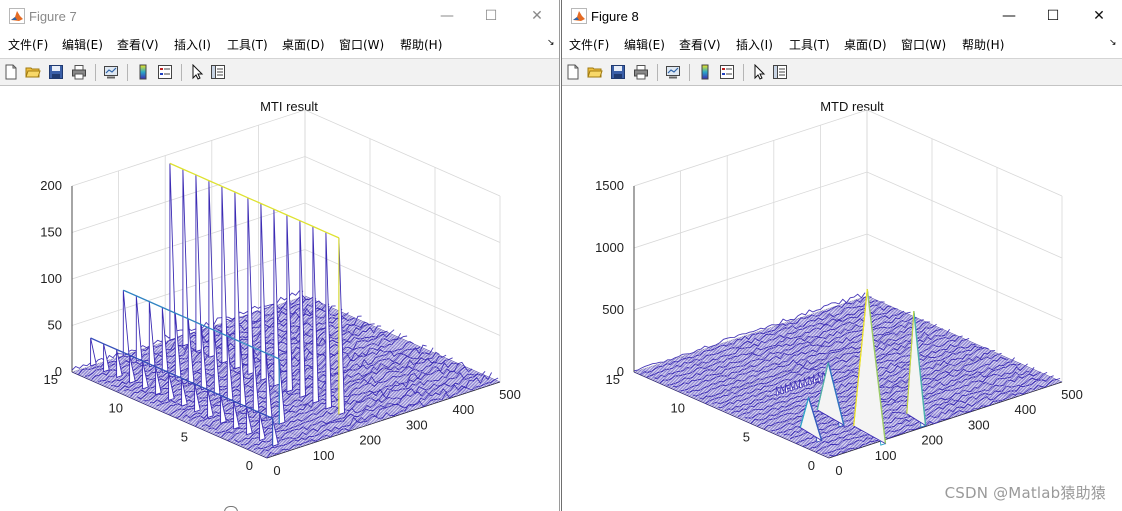 This screenshot has height=511, width=1122. I want to click on window-title: Figure 7, so click(53, 16).